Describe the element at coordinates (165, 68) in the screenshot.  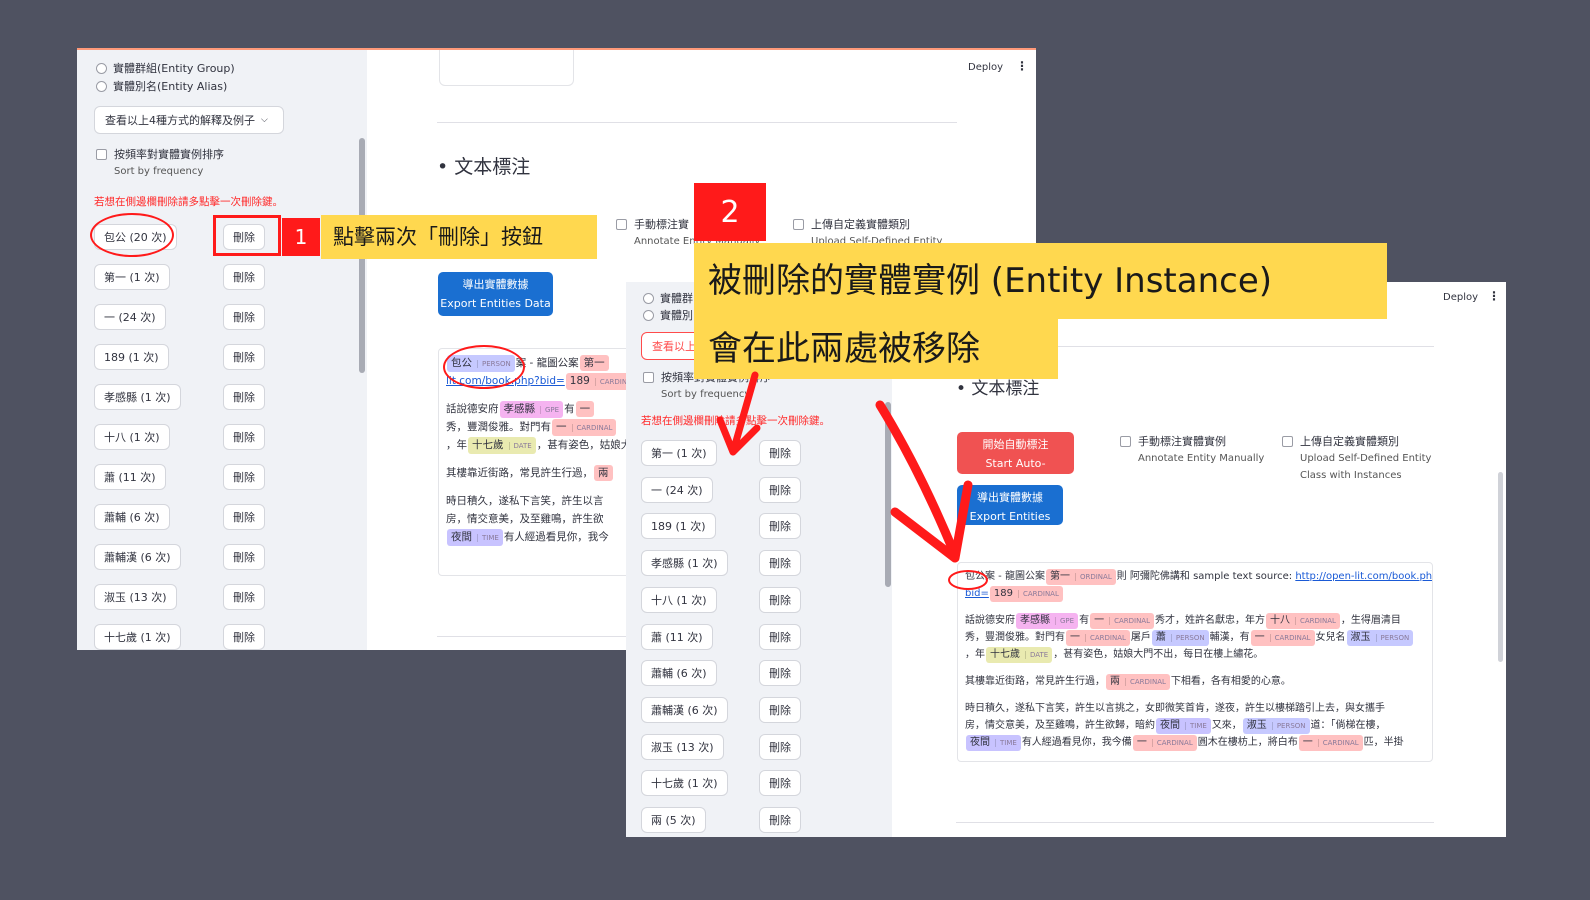
I see `radio-entity-group: 實體群組(Entity Group)` at that location.